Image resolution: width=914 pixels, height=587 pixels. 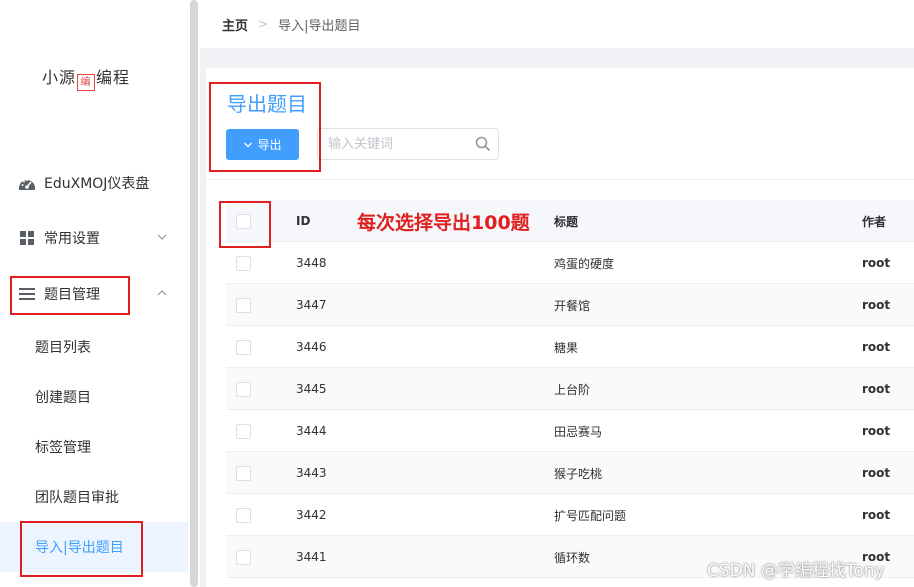 What do you see at coordinates (94, 497) in the screenshot?
I see `sidebar-subitem-team-approval: 团队题目审批` at bounding box center [94, 497].